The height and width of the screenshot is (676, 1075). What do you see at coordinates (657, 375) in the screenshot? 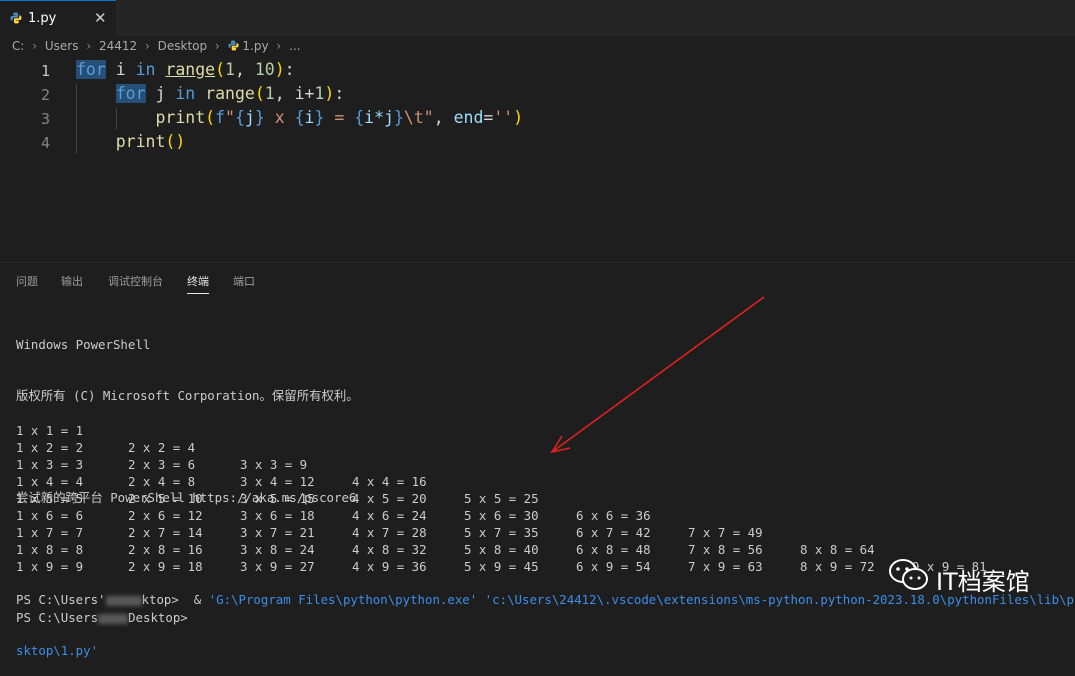
I see `annotation-arrow` at bounding box center [657, 375].